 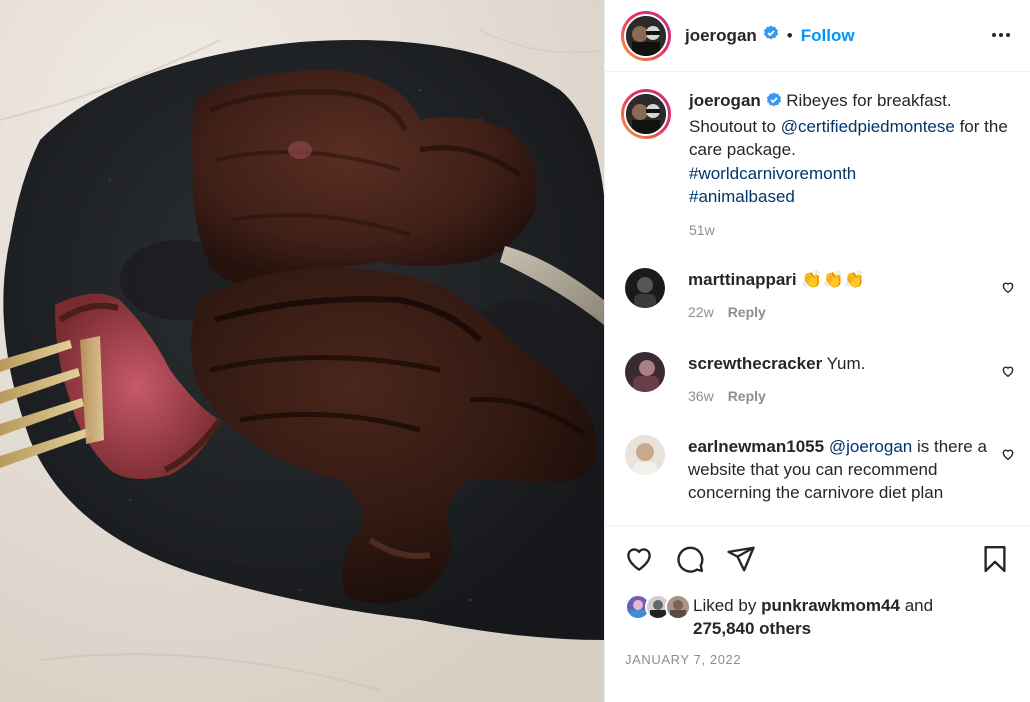 I want to click on liked-by-user: punkrawkmom44, so click(x=830, y=605).